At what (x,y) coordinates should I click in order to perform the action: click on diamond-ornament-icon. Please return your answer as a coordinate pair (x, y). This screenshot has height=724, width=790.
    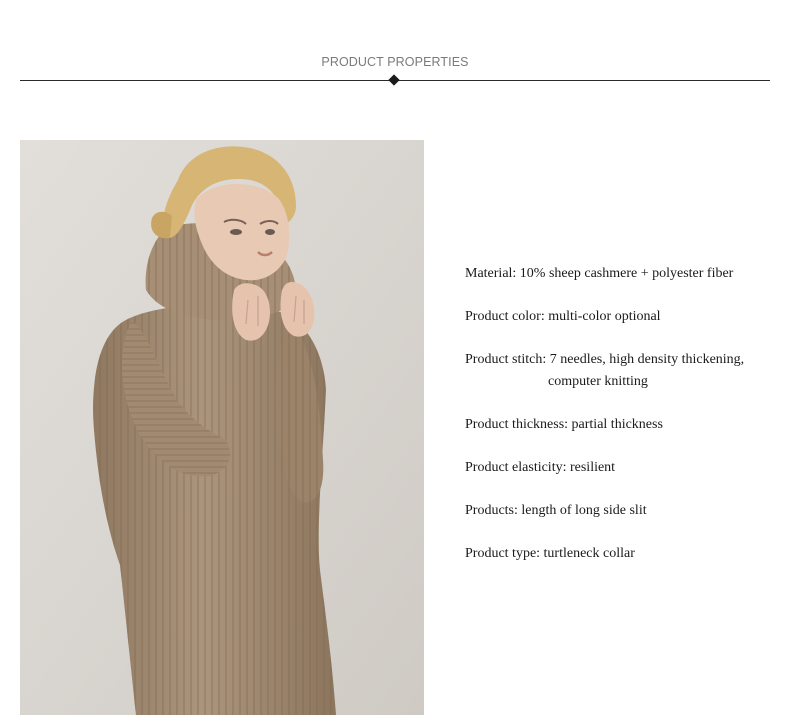
    Looking at the image, I should click on (394, 80).